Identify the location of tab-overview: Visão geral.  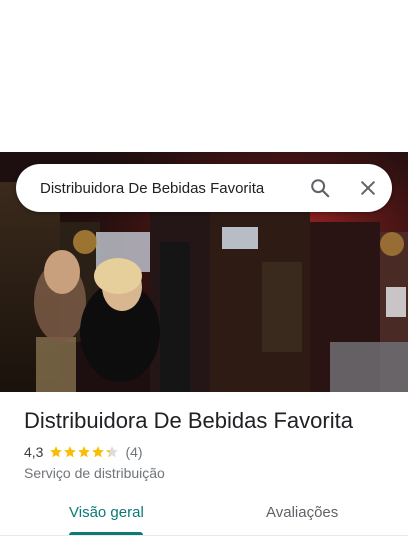
(106, 512).